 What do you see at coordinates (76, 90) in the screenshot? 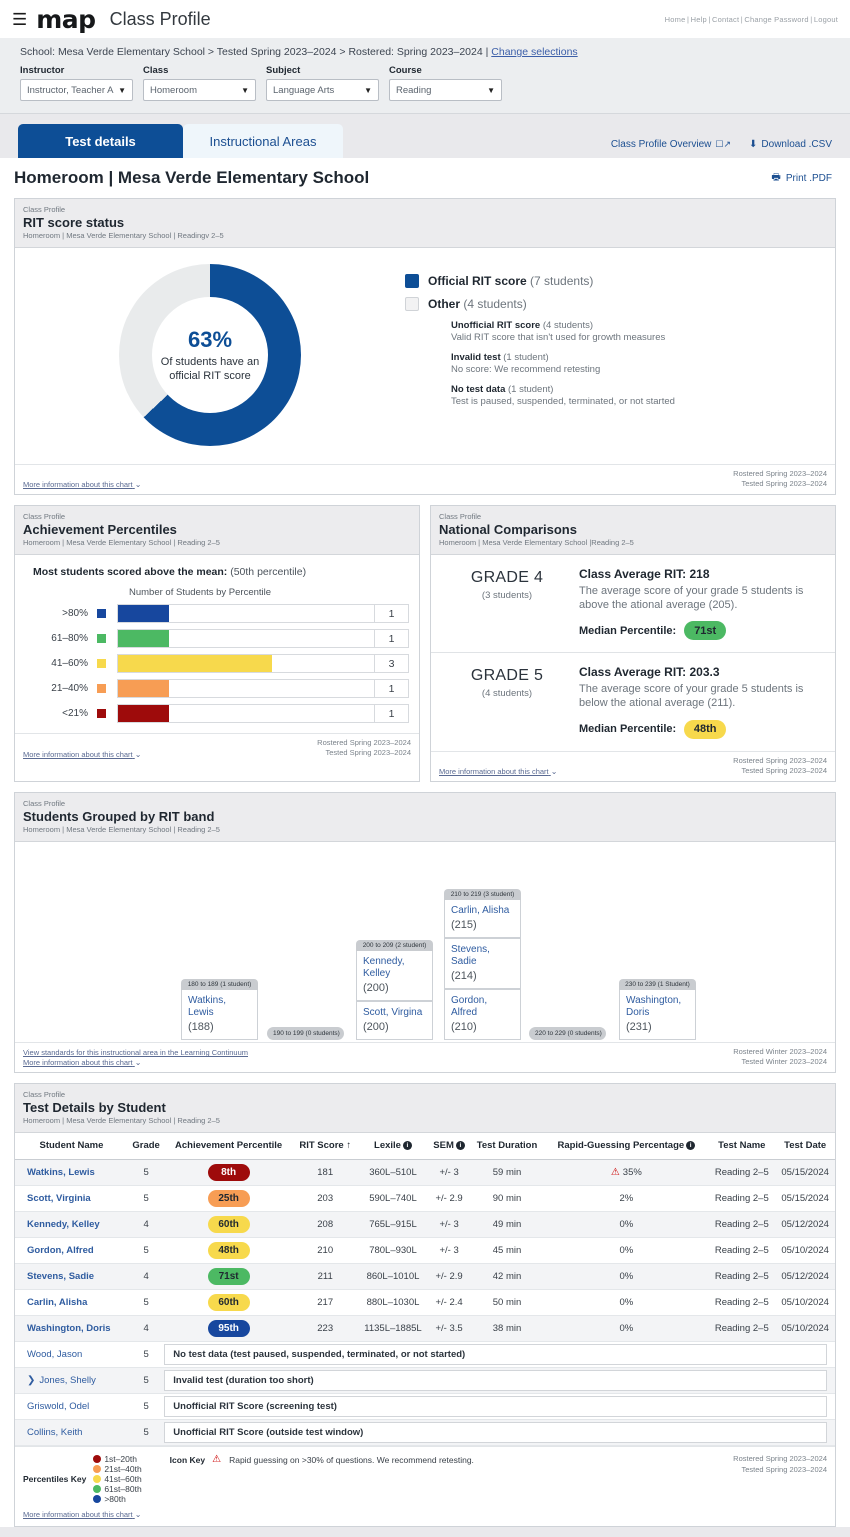
I see `instructor-select: Instructor, Teacher A ▼` at bounding box center [76, 90].